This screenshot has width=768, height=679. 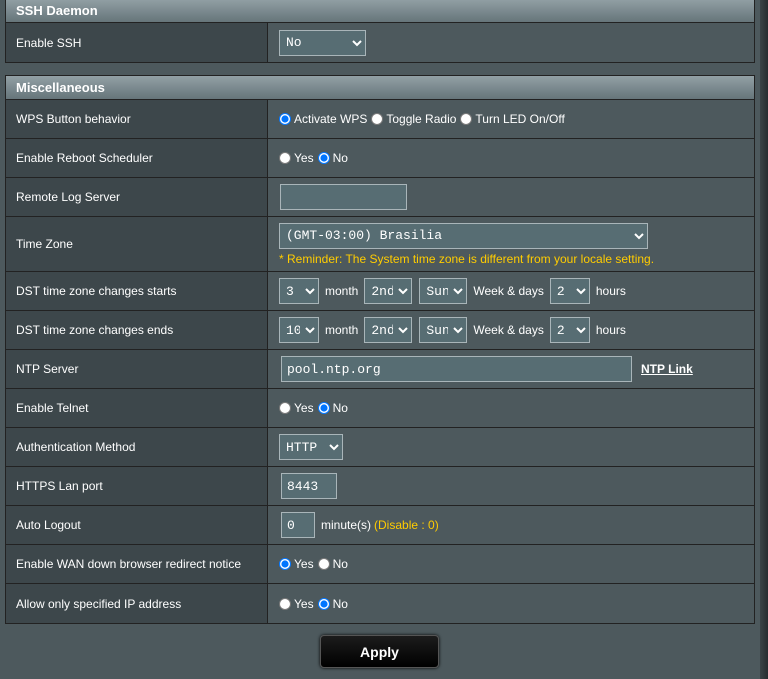 I want to click on auth-method-select: HTTP, so click(x=311, y=447).